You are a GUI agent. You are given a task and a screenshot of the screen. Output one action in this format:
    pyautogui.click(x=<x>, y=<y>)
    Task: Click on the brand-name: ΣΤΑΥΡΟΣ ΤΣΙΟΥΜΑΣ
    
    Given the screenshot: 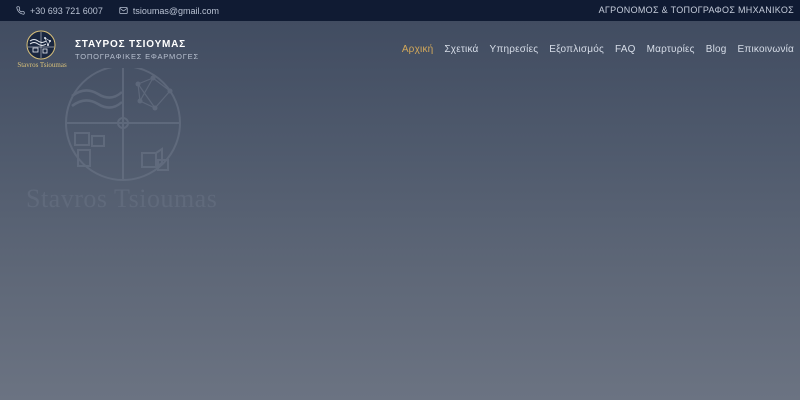 What is the action you would take?
    pyautogui.click(x=130, y=44)
    